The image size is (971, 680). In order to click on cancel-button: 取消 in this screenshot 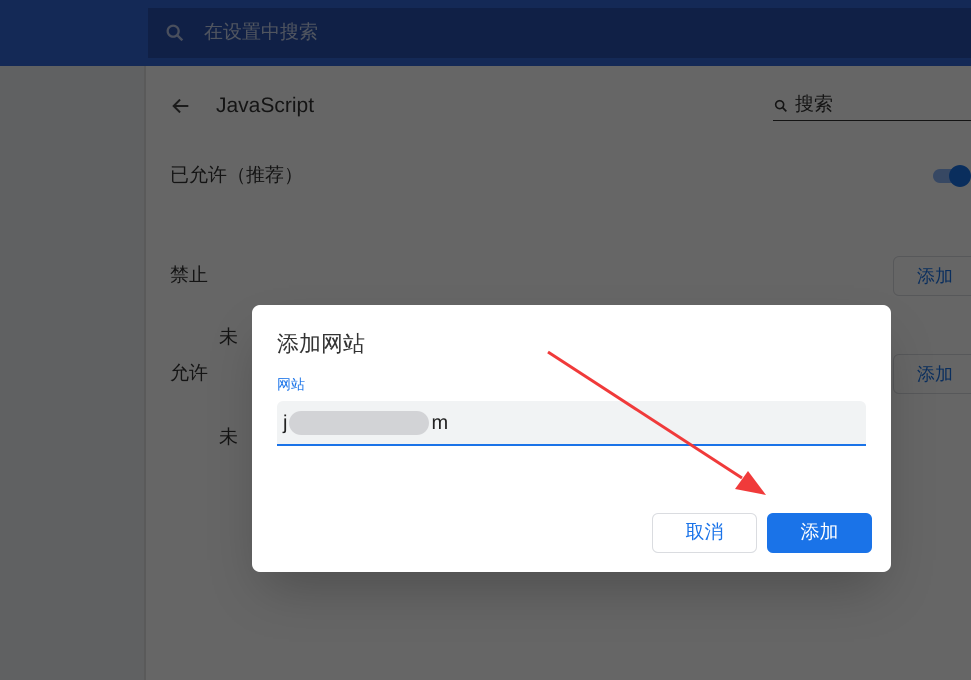, I will do `click(704, 533)`.